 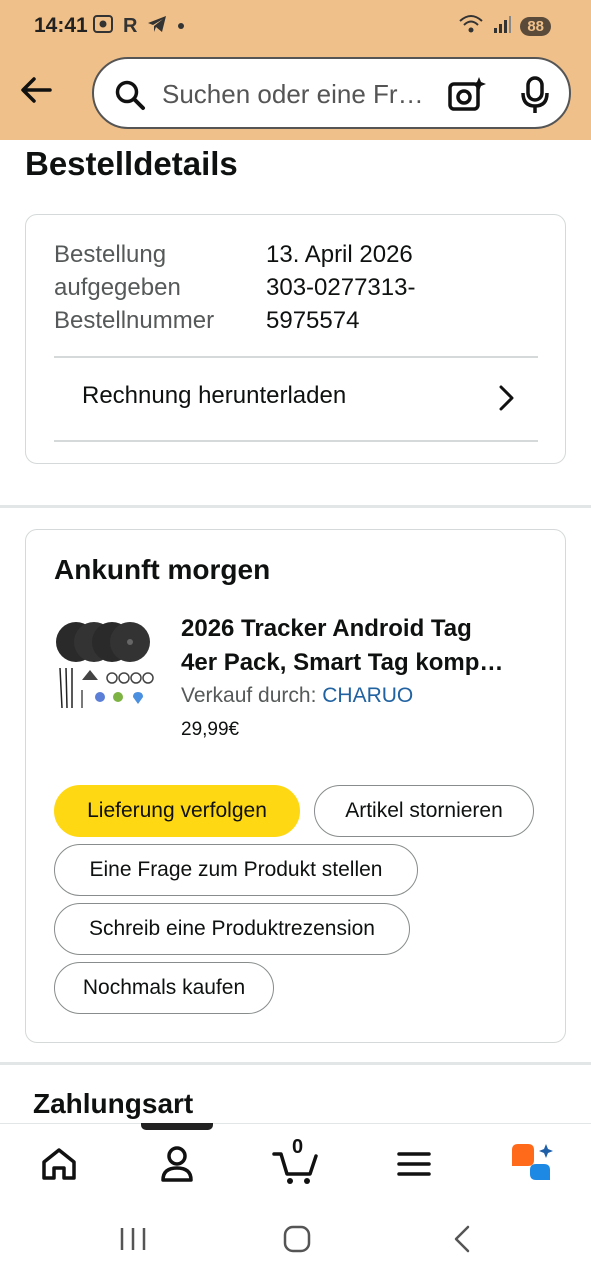 What do you see at coordinates (298, 1147) in the screenshot?
I see `cart-count: 0` at bounding box center [298, 1147].